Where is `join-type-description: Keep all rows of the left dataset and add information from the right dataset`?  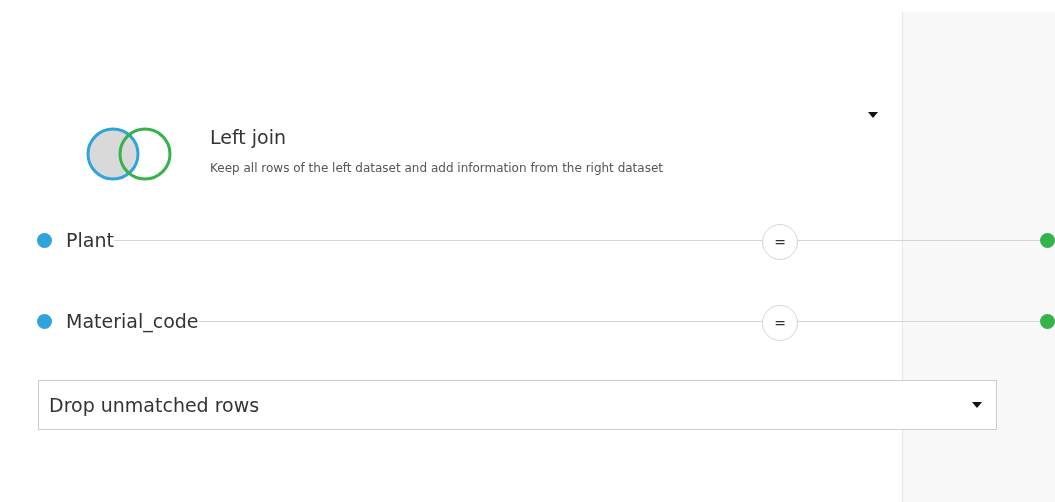 join-type-description: Keep all rows of the left dataset and add information from the right dataset is located at coordinates (436, 168).